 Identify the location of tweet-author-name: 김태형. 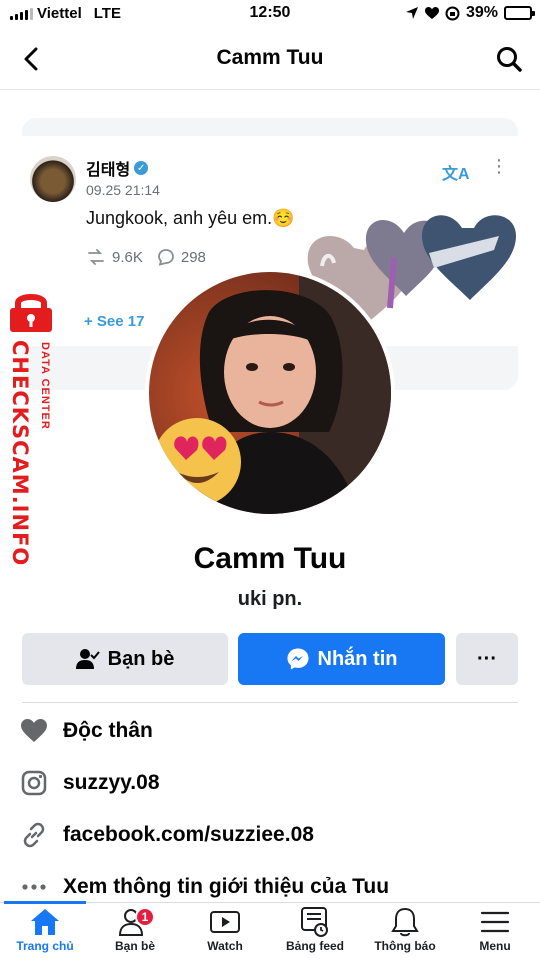
(108, 170).